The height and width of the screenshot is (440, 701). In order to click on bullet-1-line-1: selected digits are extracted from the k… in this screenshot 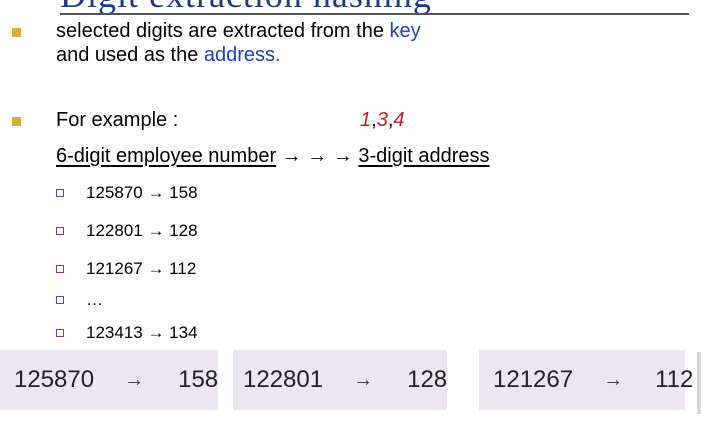, I will do `click(238, 31)`.